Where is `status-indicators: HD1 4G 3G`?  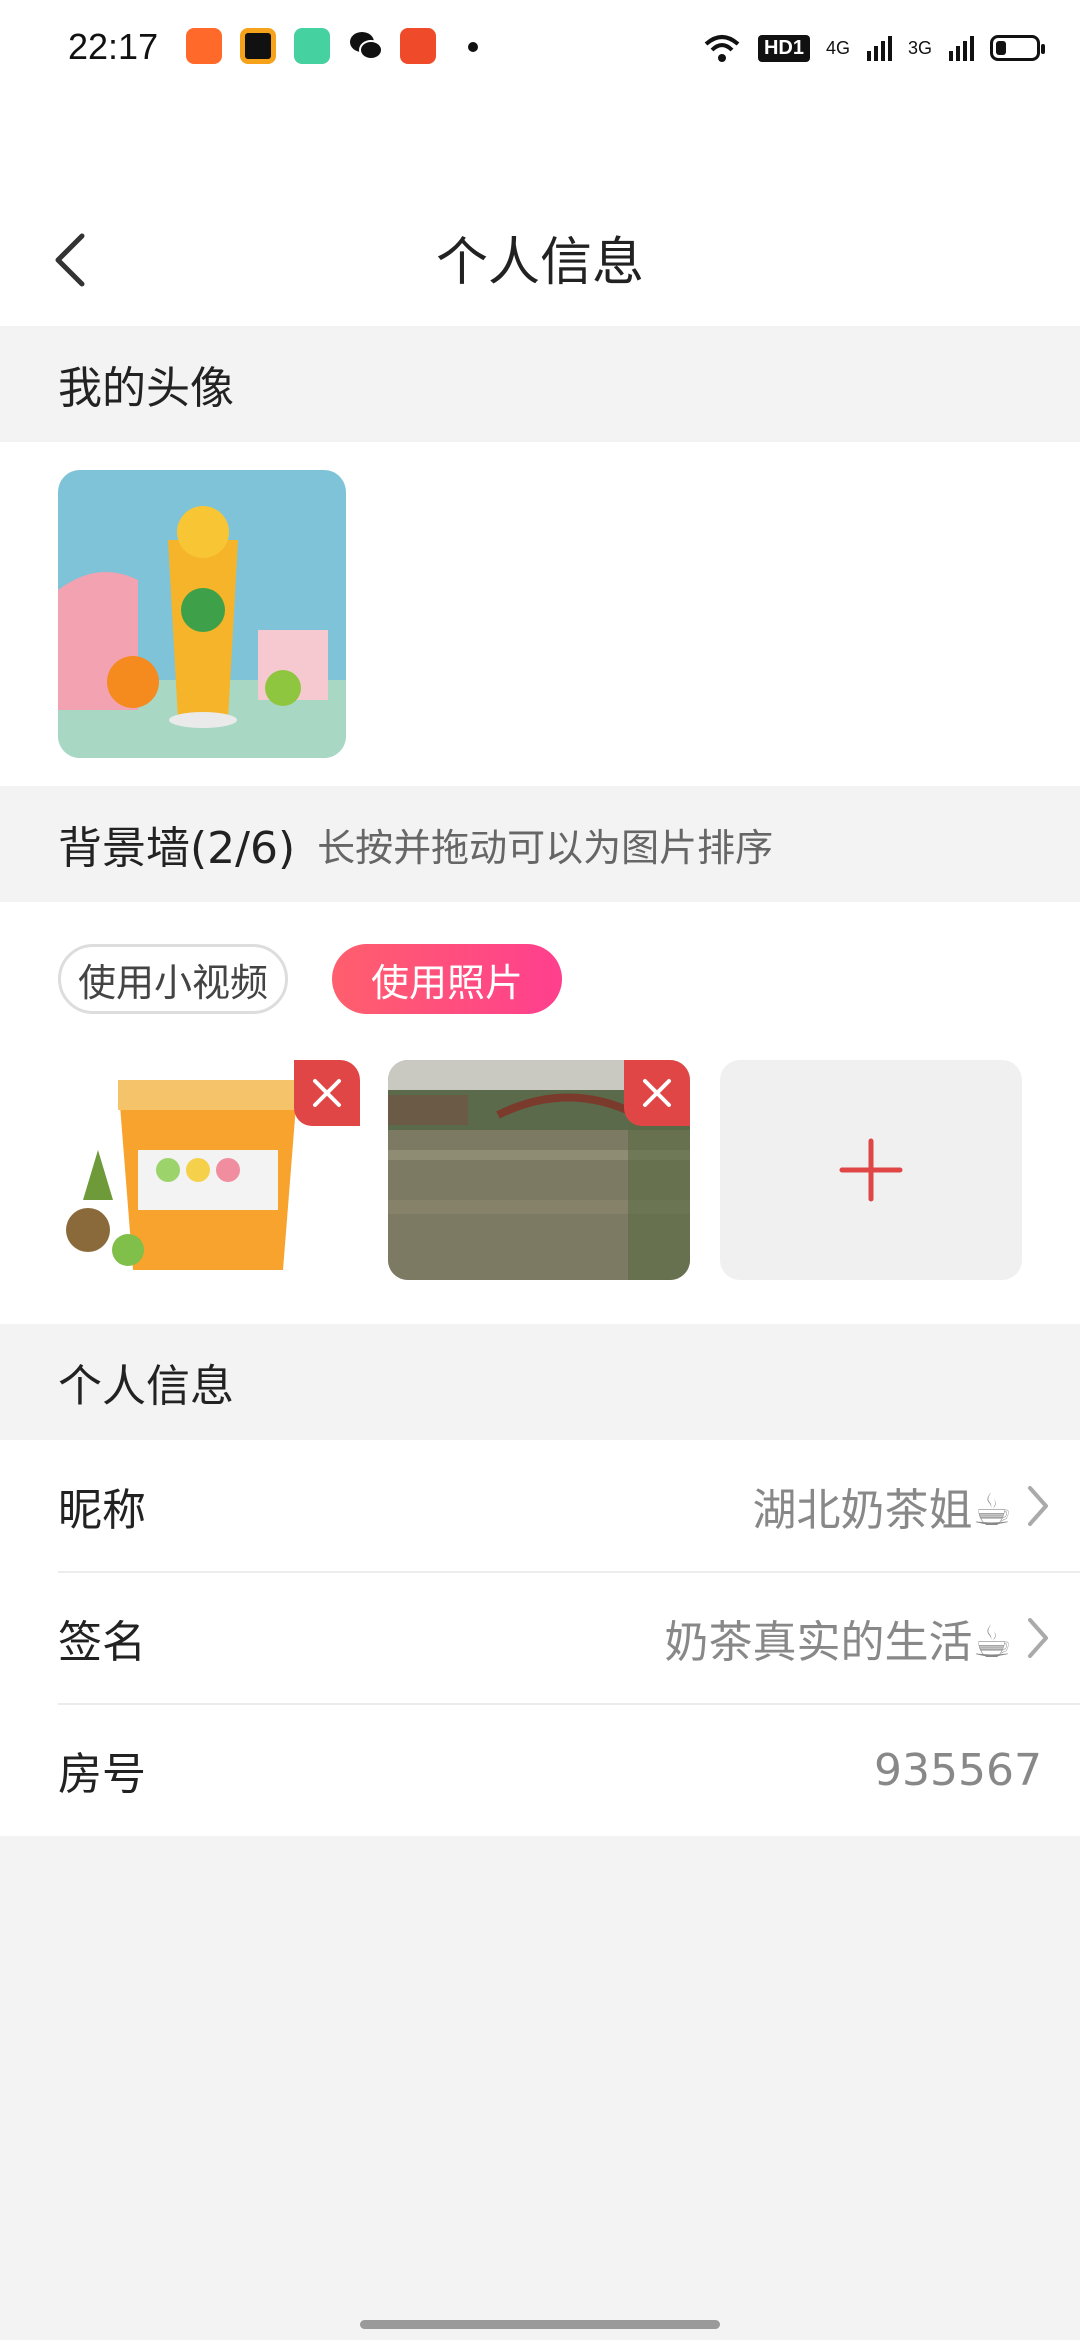 status-indicators: HD1 4G 3G is located at coordinates (873, 48).